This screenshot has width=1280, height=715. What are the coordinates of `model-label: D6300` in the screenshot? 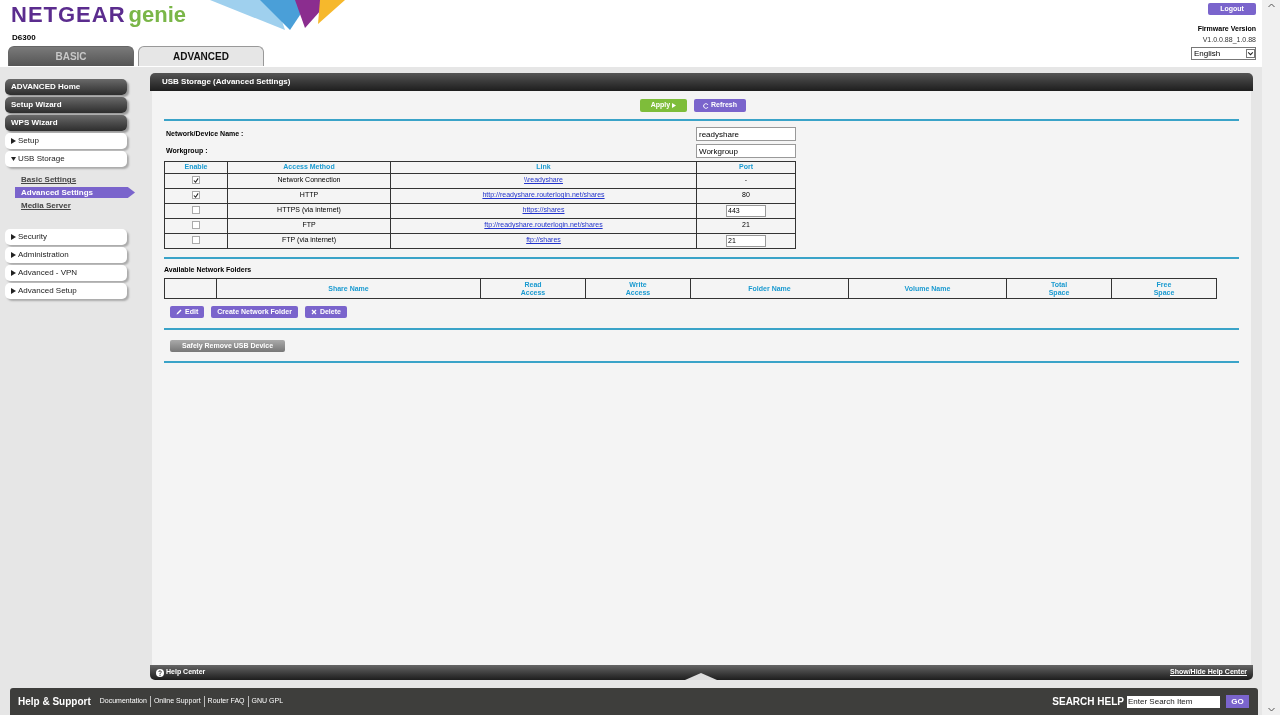 It's located at (24, 38).